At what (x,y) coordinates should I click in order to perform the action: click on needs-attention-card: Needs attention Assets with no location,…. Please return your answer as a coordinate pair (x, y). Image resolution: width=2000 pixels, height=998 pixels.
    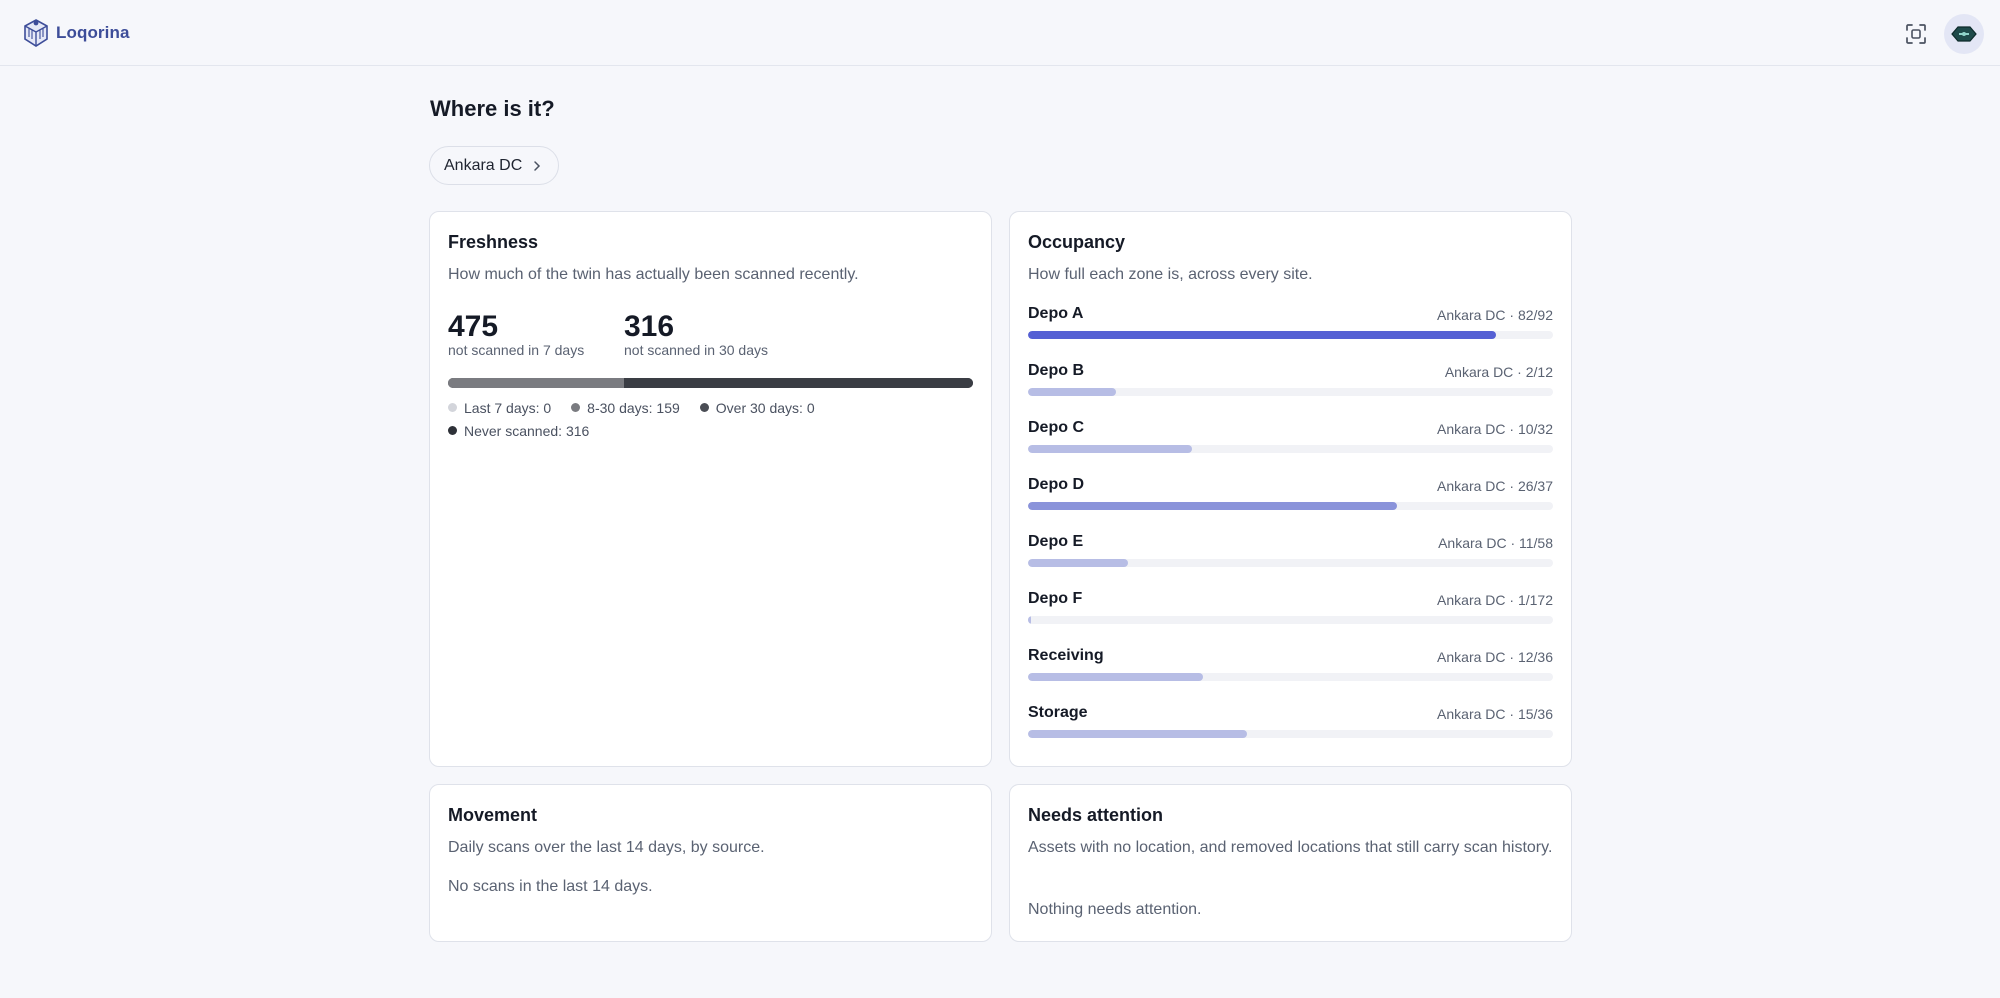
    Looking at the image, I should click on (1290, 863).